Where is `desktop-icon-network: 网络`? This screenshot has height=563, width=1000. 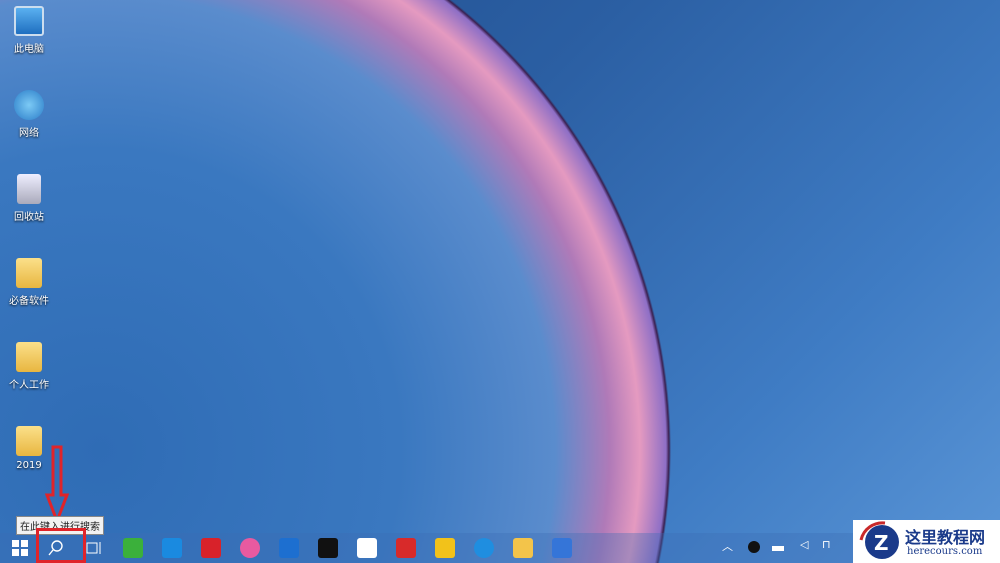 desktop-icon-network: 网络 is located at coordinates (29, 114).